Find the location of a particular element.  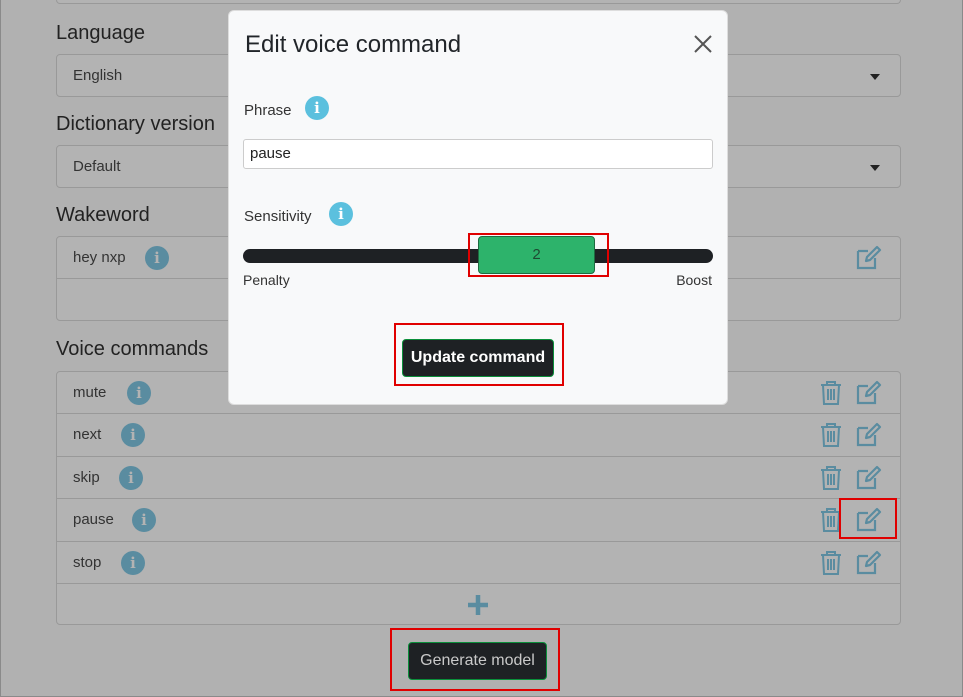

phrase-label: Phrase is located at coordinates (268, 110).